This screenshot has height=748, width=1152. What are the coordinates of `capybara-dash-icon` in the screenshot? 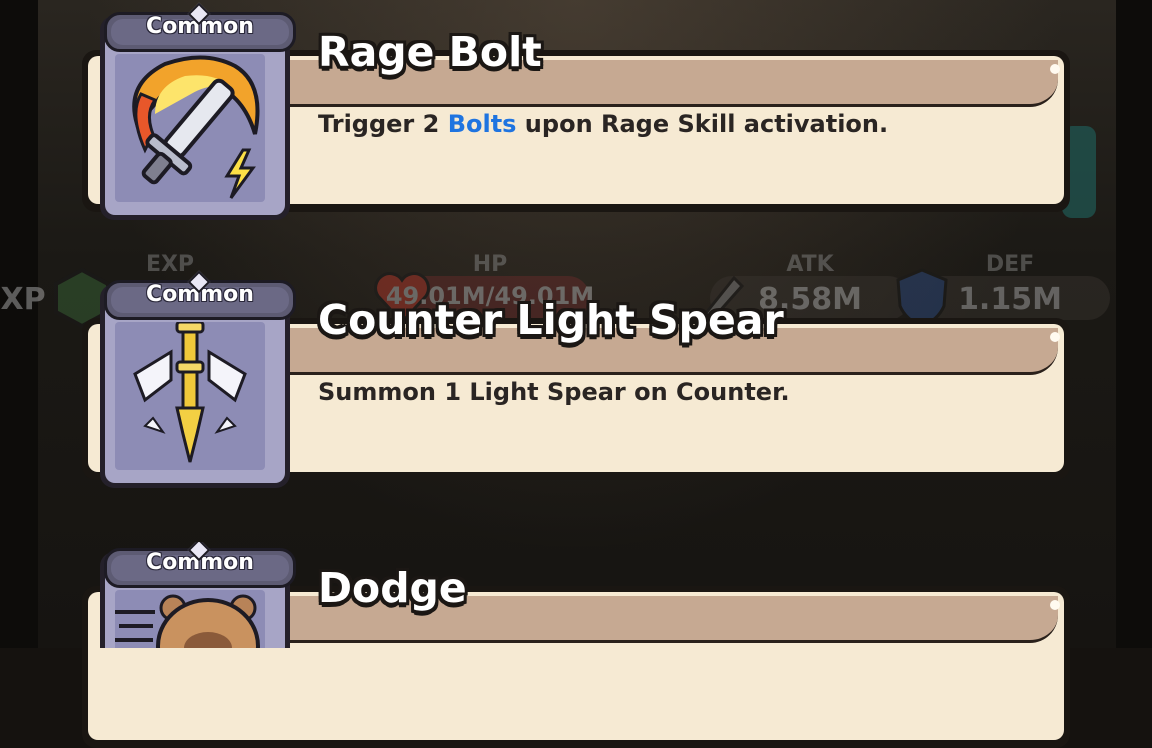 It's located at (187, 621).